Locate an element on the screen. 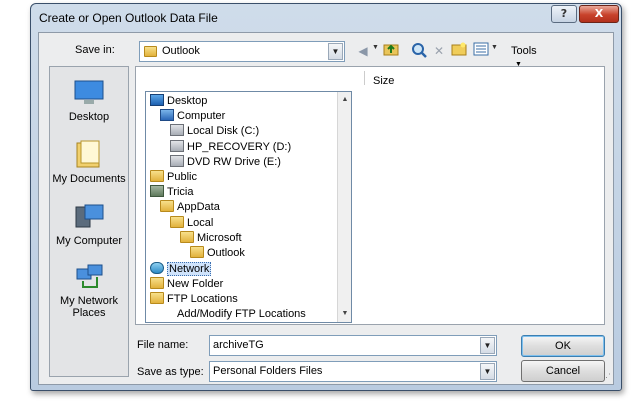 This screenshot has width=640, height=413. list-item: Outlook is located at coordinates (217, 253).